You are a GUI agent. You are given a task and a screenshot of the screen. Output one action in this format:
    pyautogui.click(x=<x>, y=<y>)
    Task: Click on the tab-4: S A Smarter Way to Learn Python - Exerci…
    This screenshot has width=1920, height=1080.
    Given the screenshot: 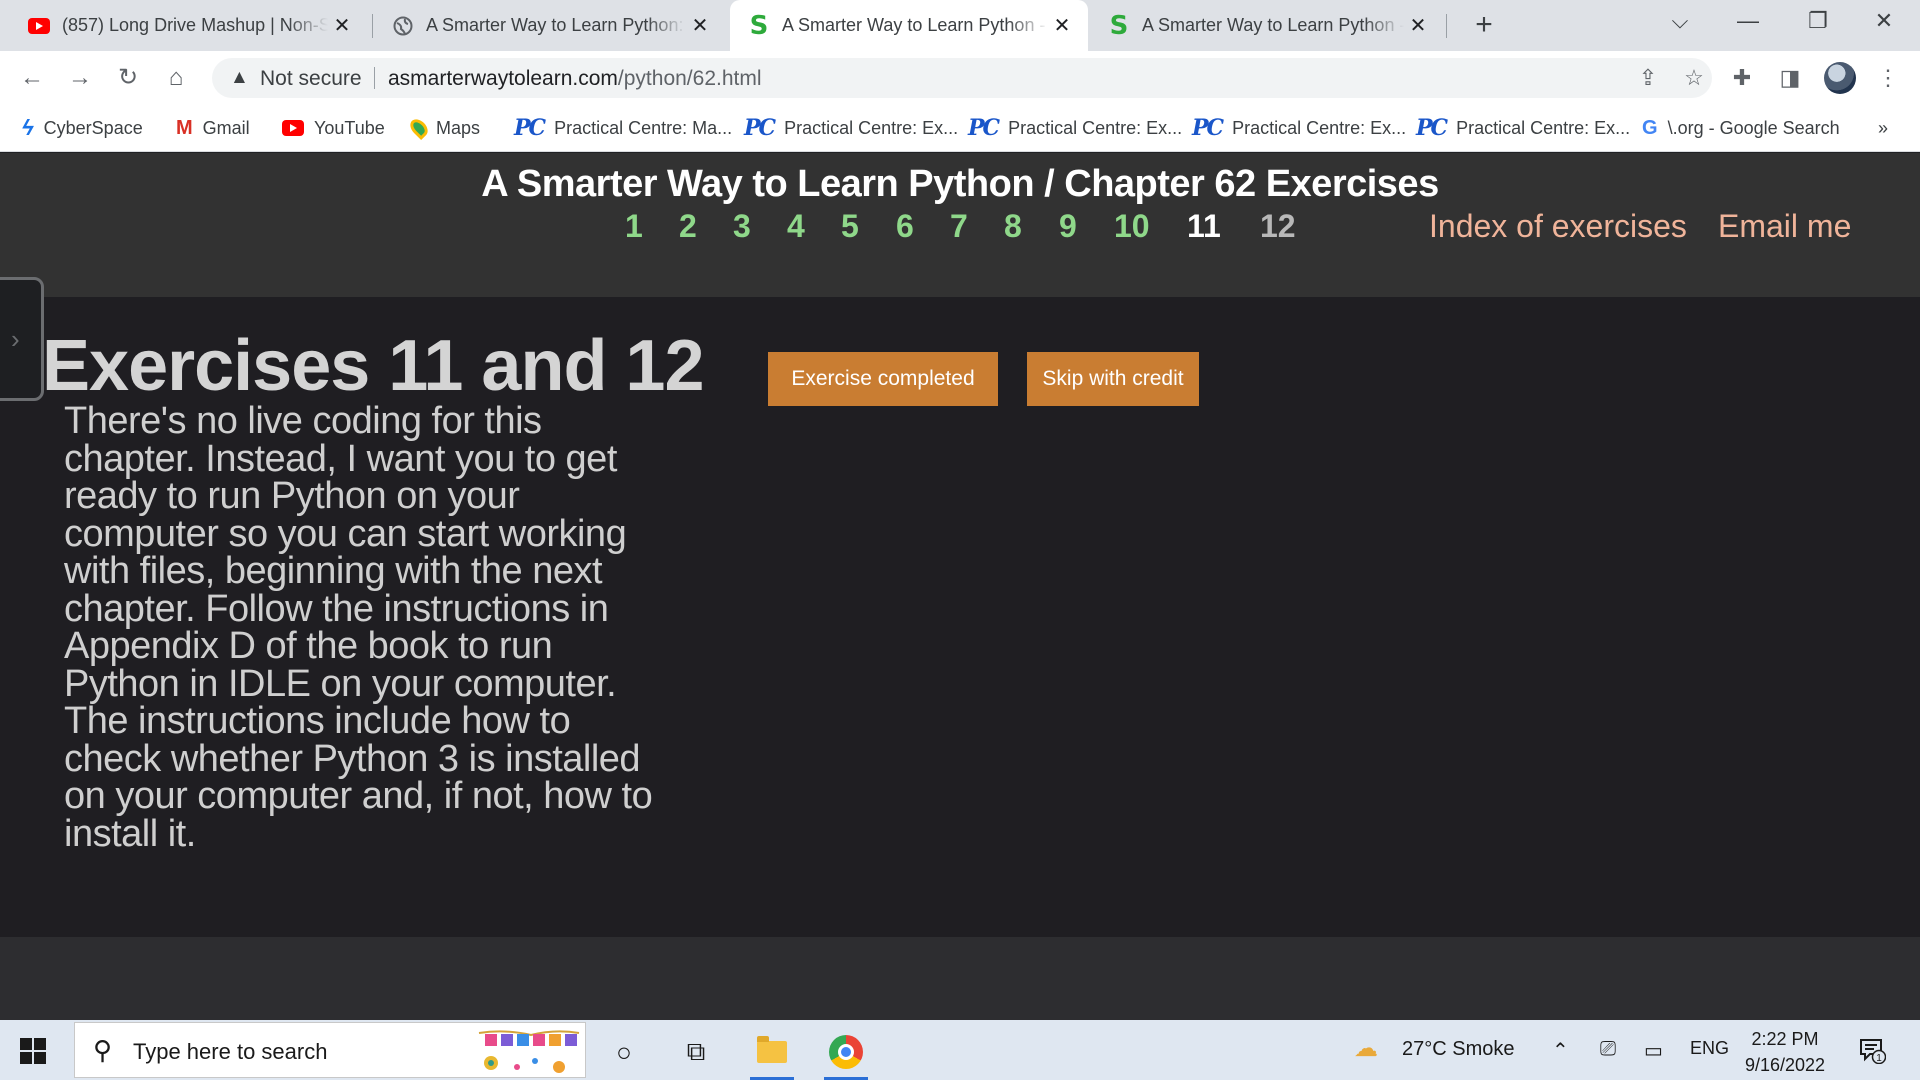 What is the action you would take?
    pyautogui.click(x=1267, y=25)
    